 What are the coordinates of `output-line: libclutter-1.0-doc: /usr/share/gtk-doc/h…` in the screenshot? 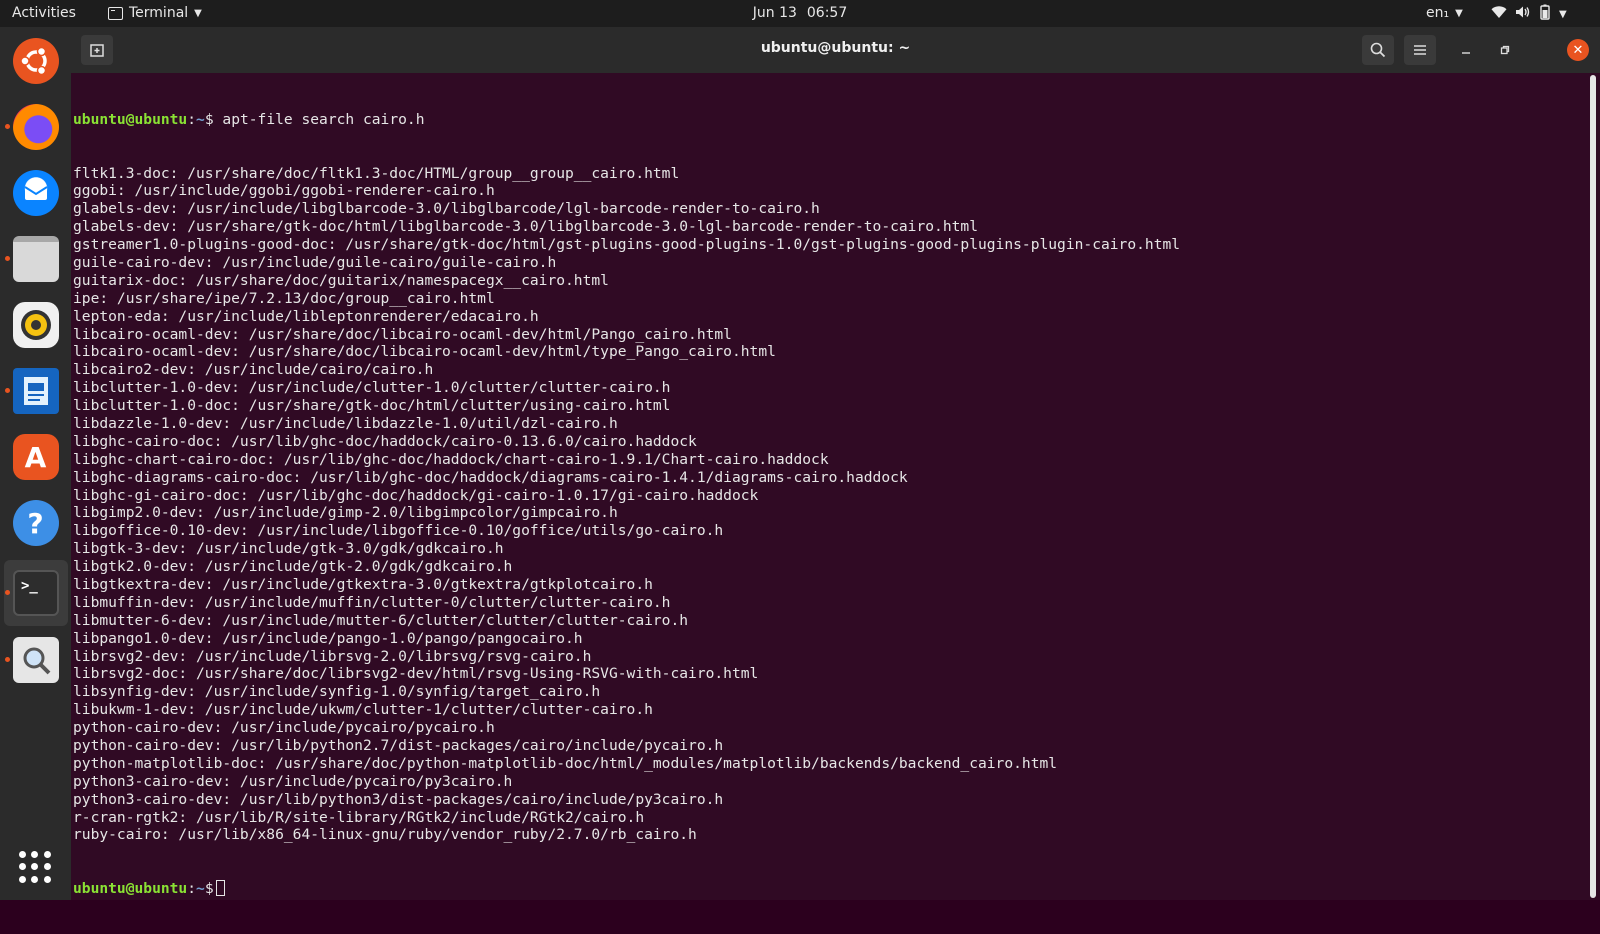 It's located at (372, 406).